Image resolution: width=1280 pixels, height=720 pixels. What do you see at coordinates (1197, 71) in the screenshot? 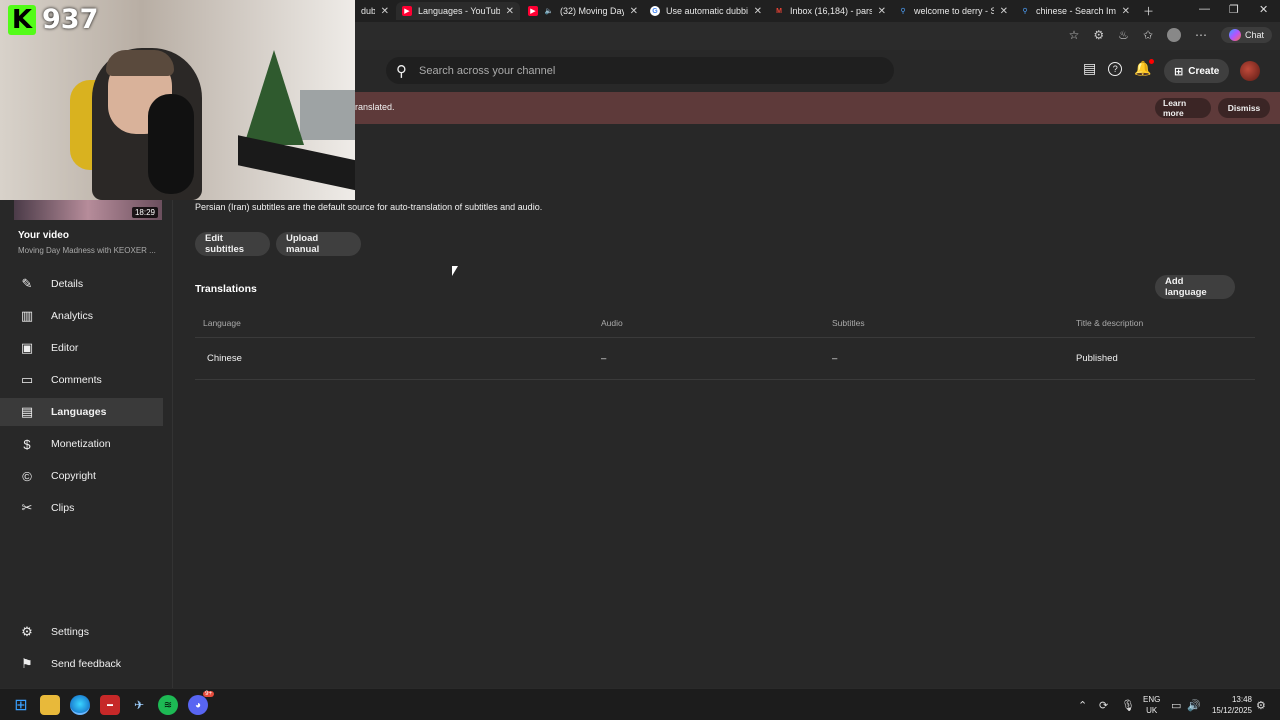
I see `create-button: ⊞ Create` at bounding box center [1197, 71].